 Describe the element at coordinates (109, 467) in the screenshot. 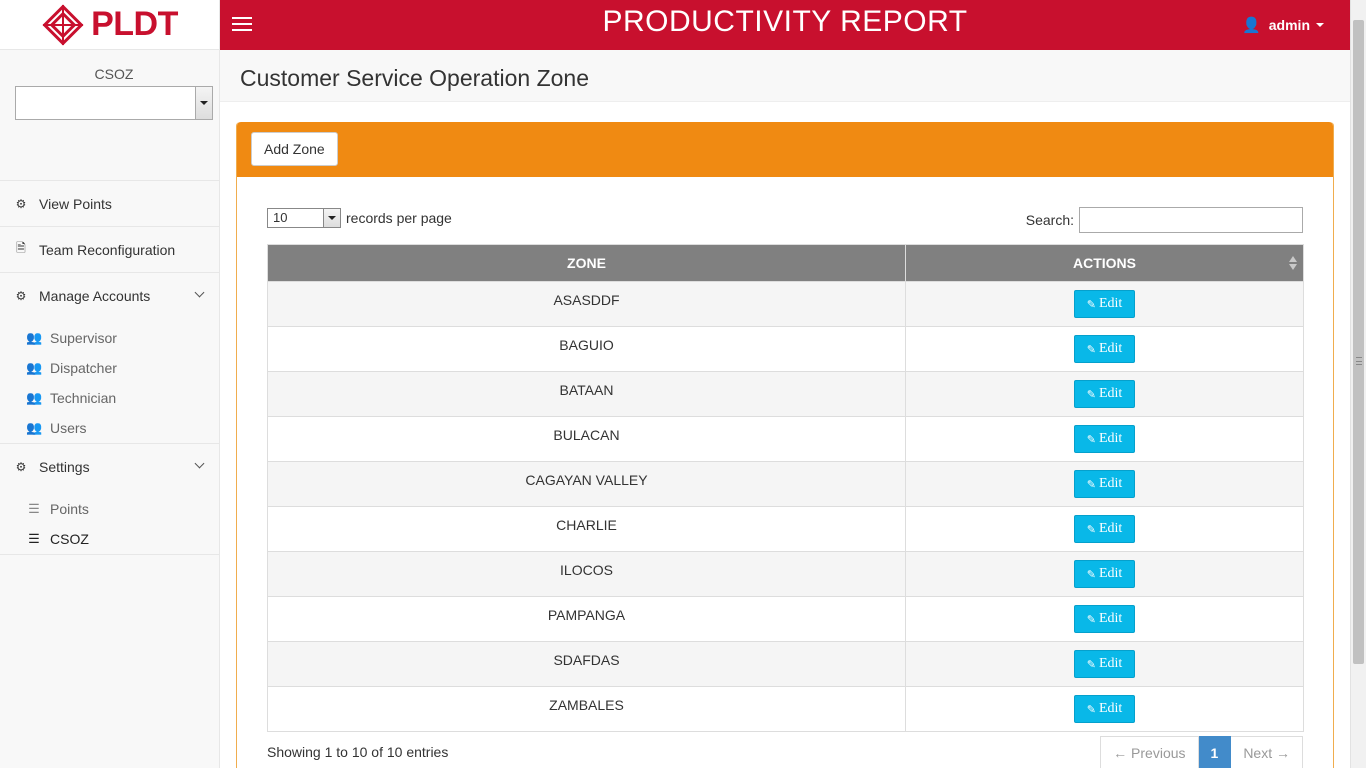

I see `sidebar-item-settings: ⚙ Settings` at that location.